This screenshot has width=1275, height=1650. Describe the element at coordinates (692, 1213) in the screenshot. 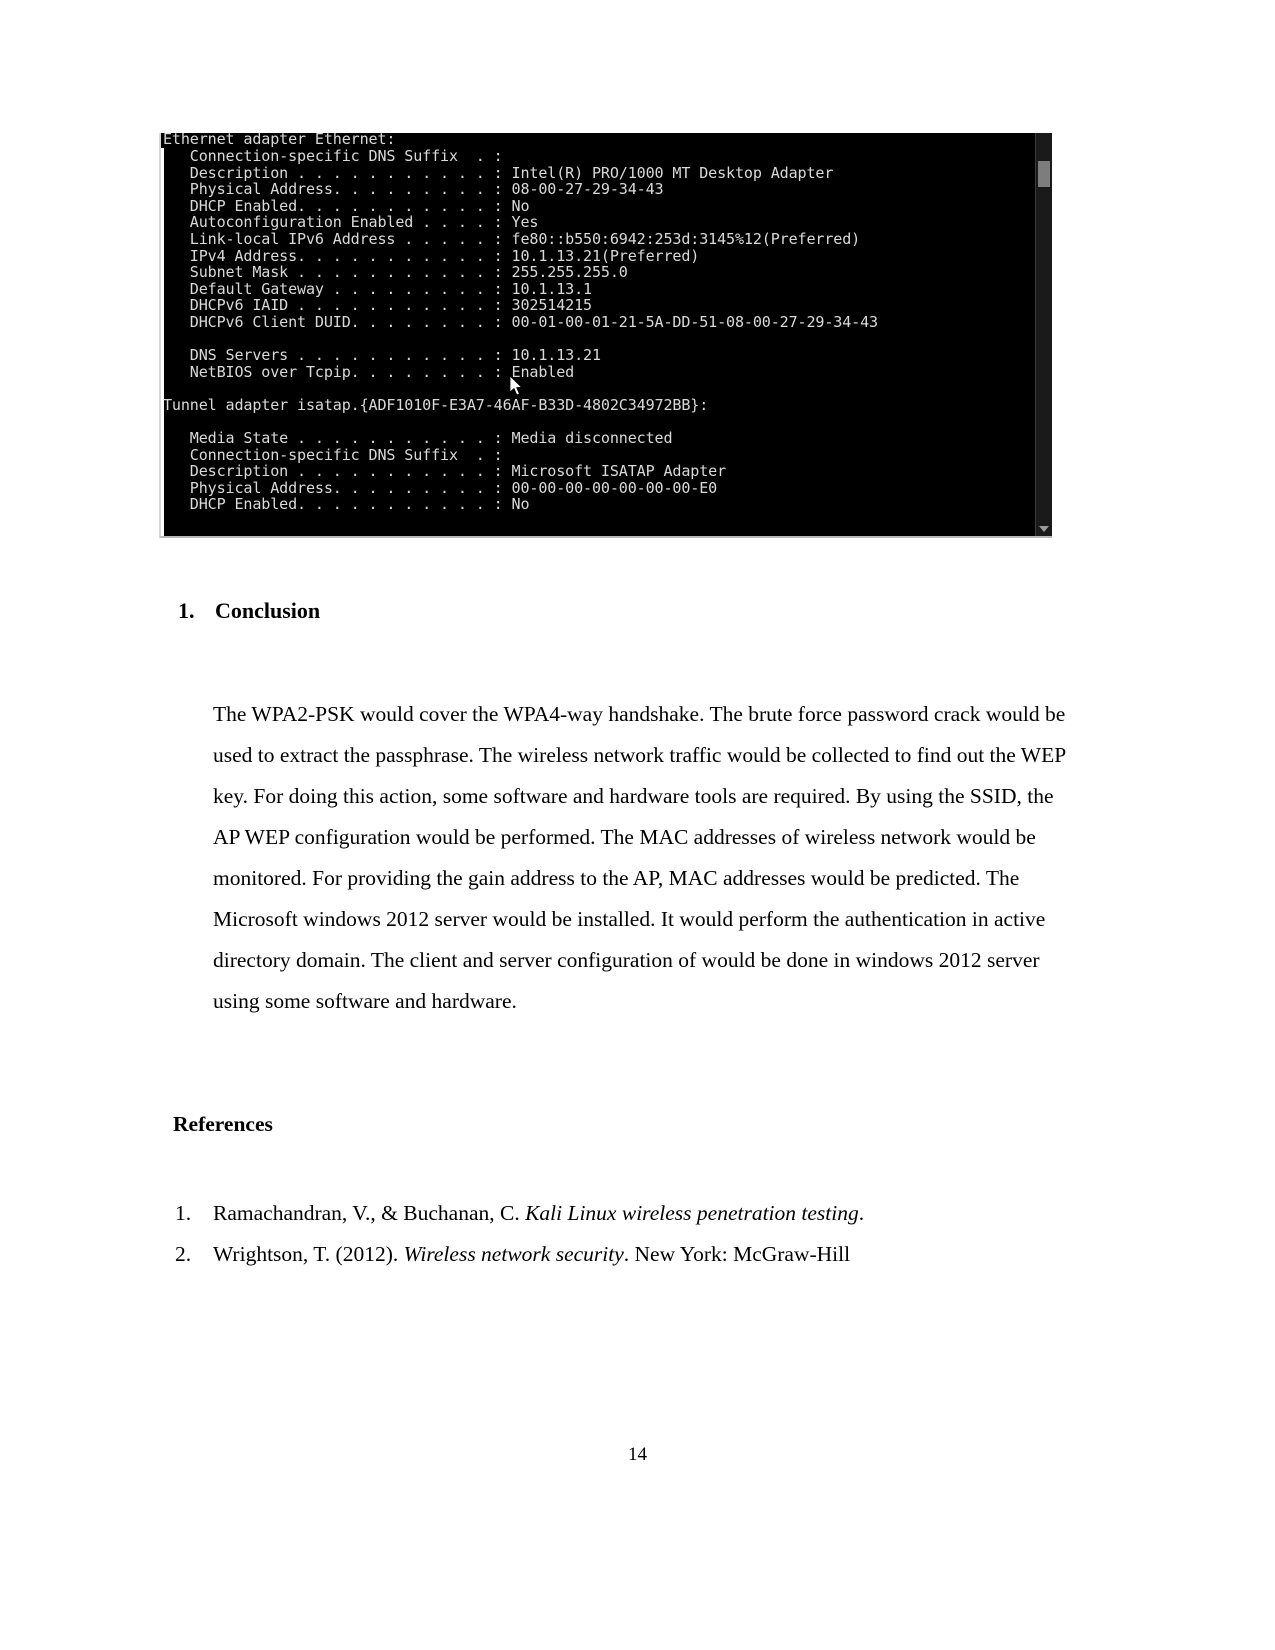

I see `reference-title: Kali Linux wireless penetration testing` at that location.